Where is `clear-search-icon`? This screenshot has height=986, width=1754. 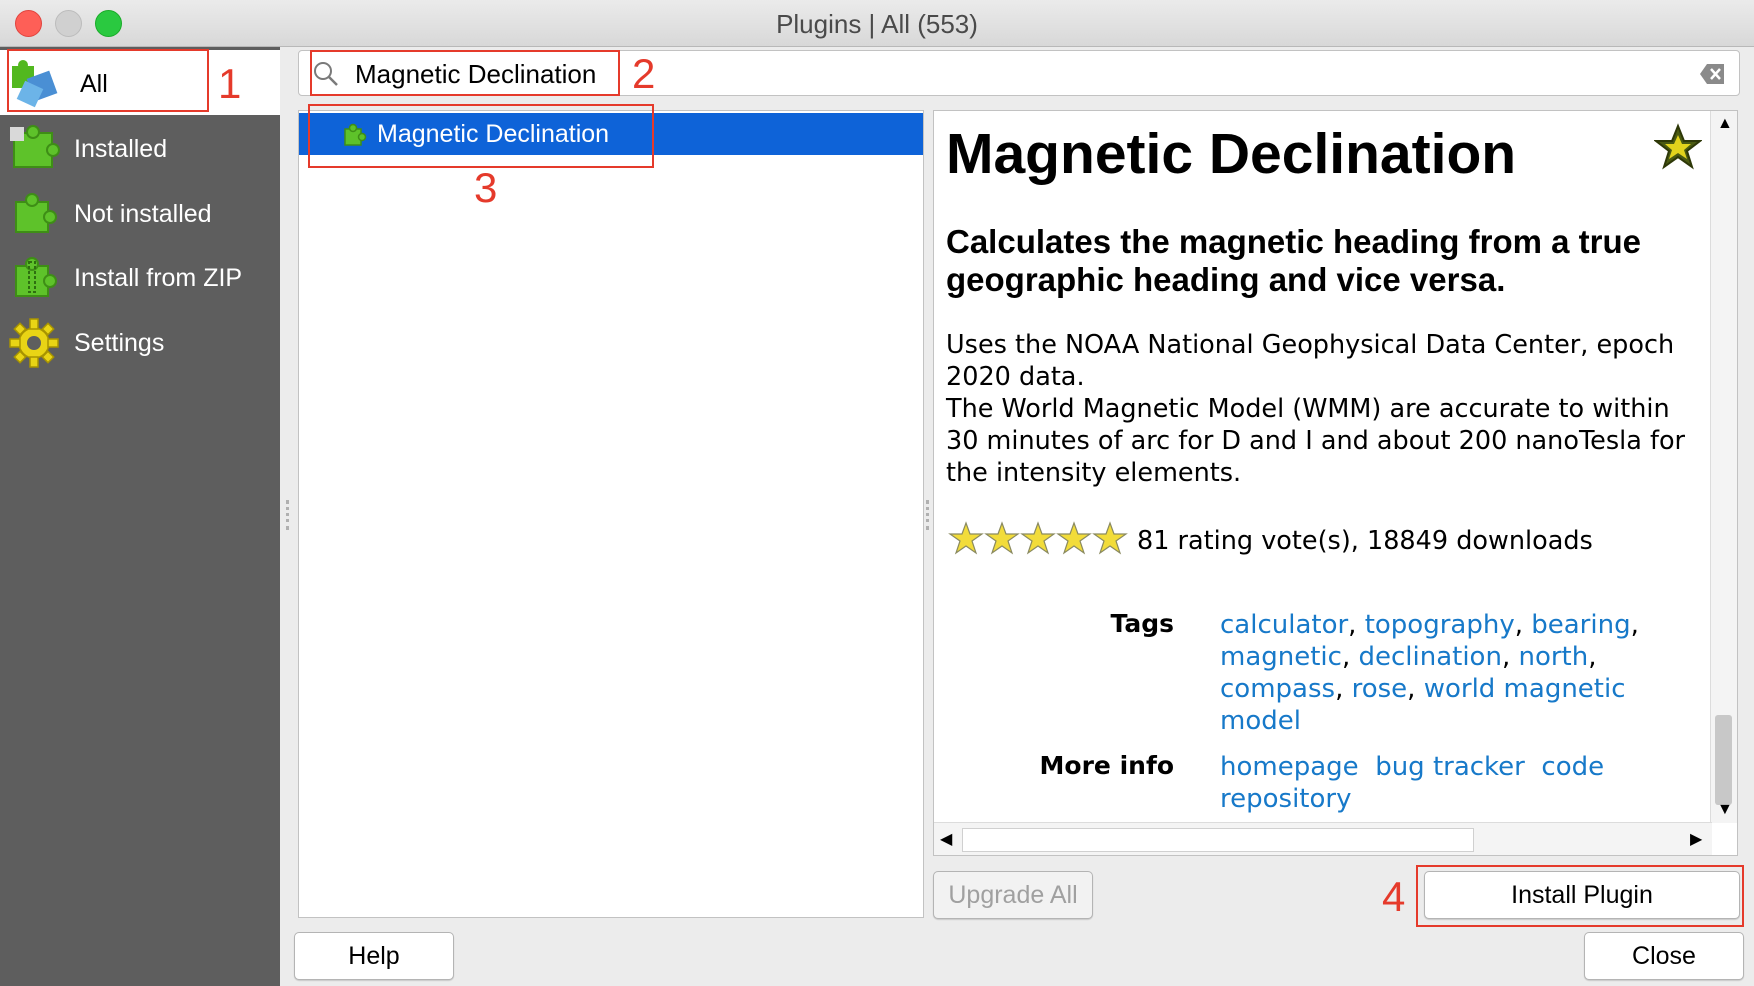 clear-search-icon is located at coordinates (1712, 74).